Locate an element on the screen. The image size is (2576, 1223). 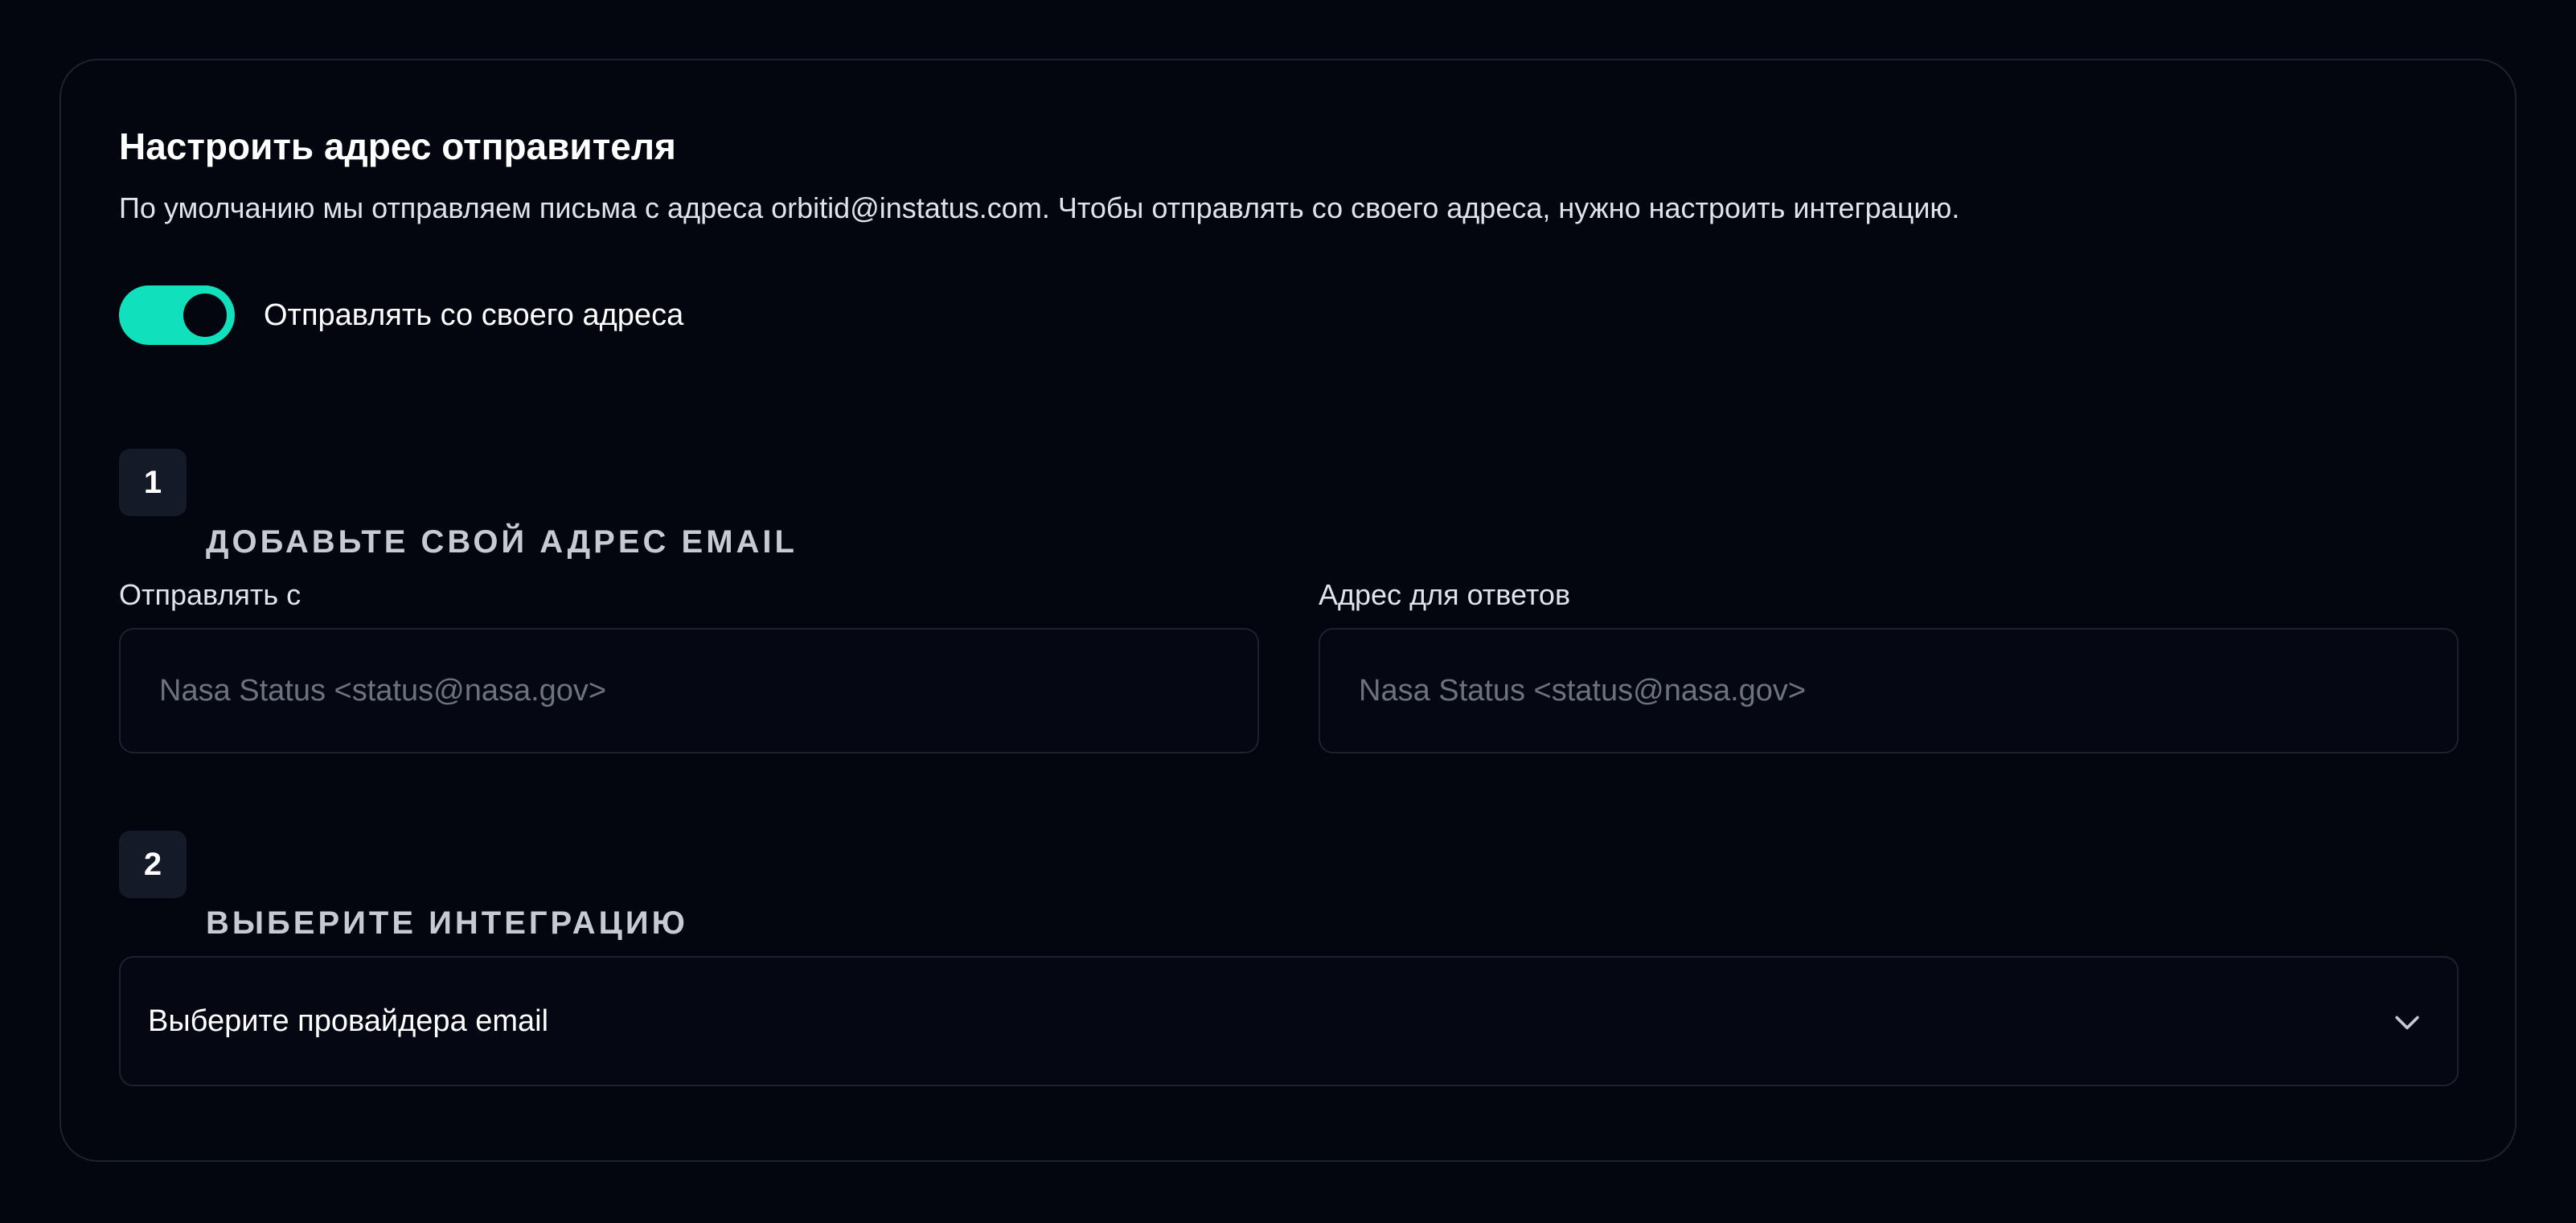
from-address-input is located at coordinates (689, 690).